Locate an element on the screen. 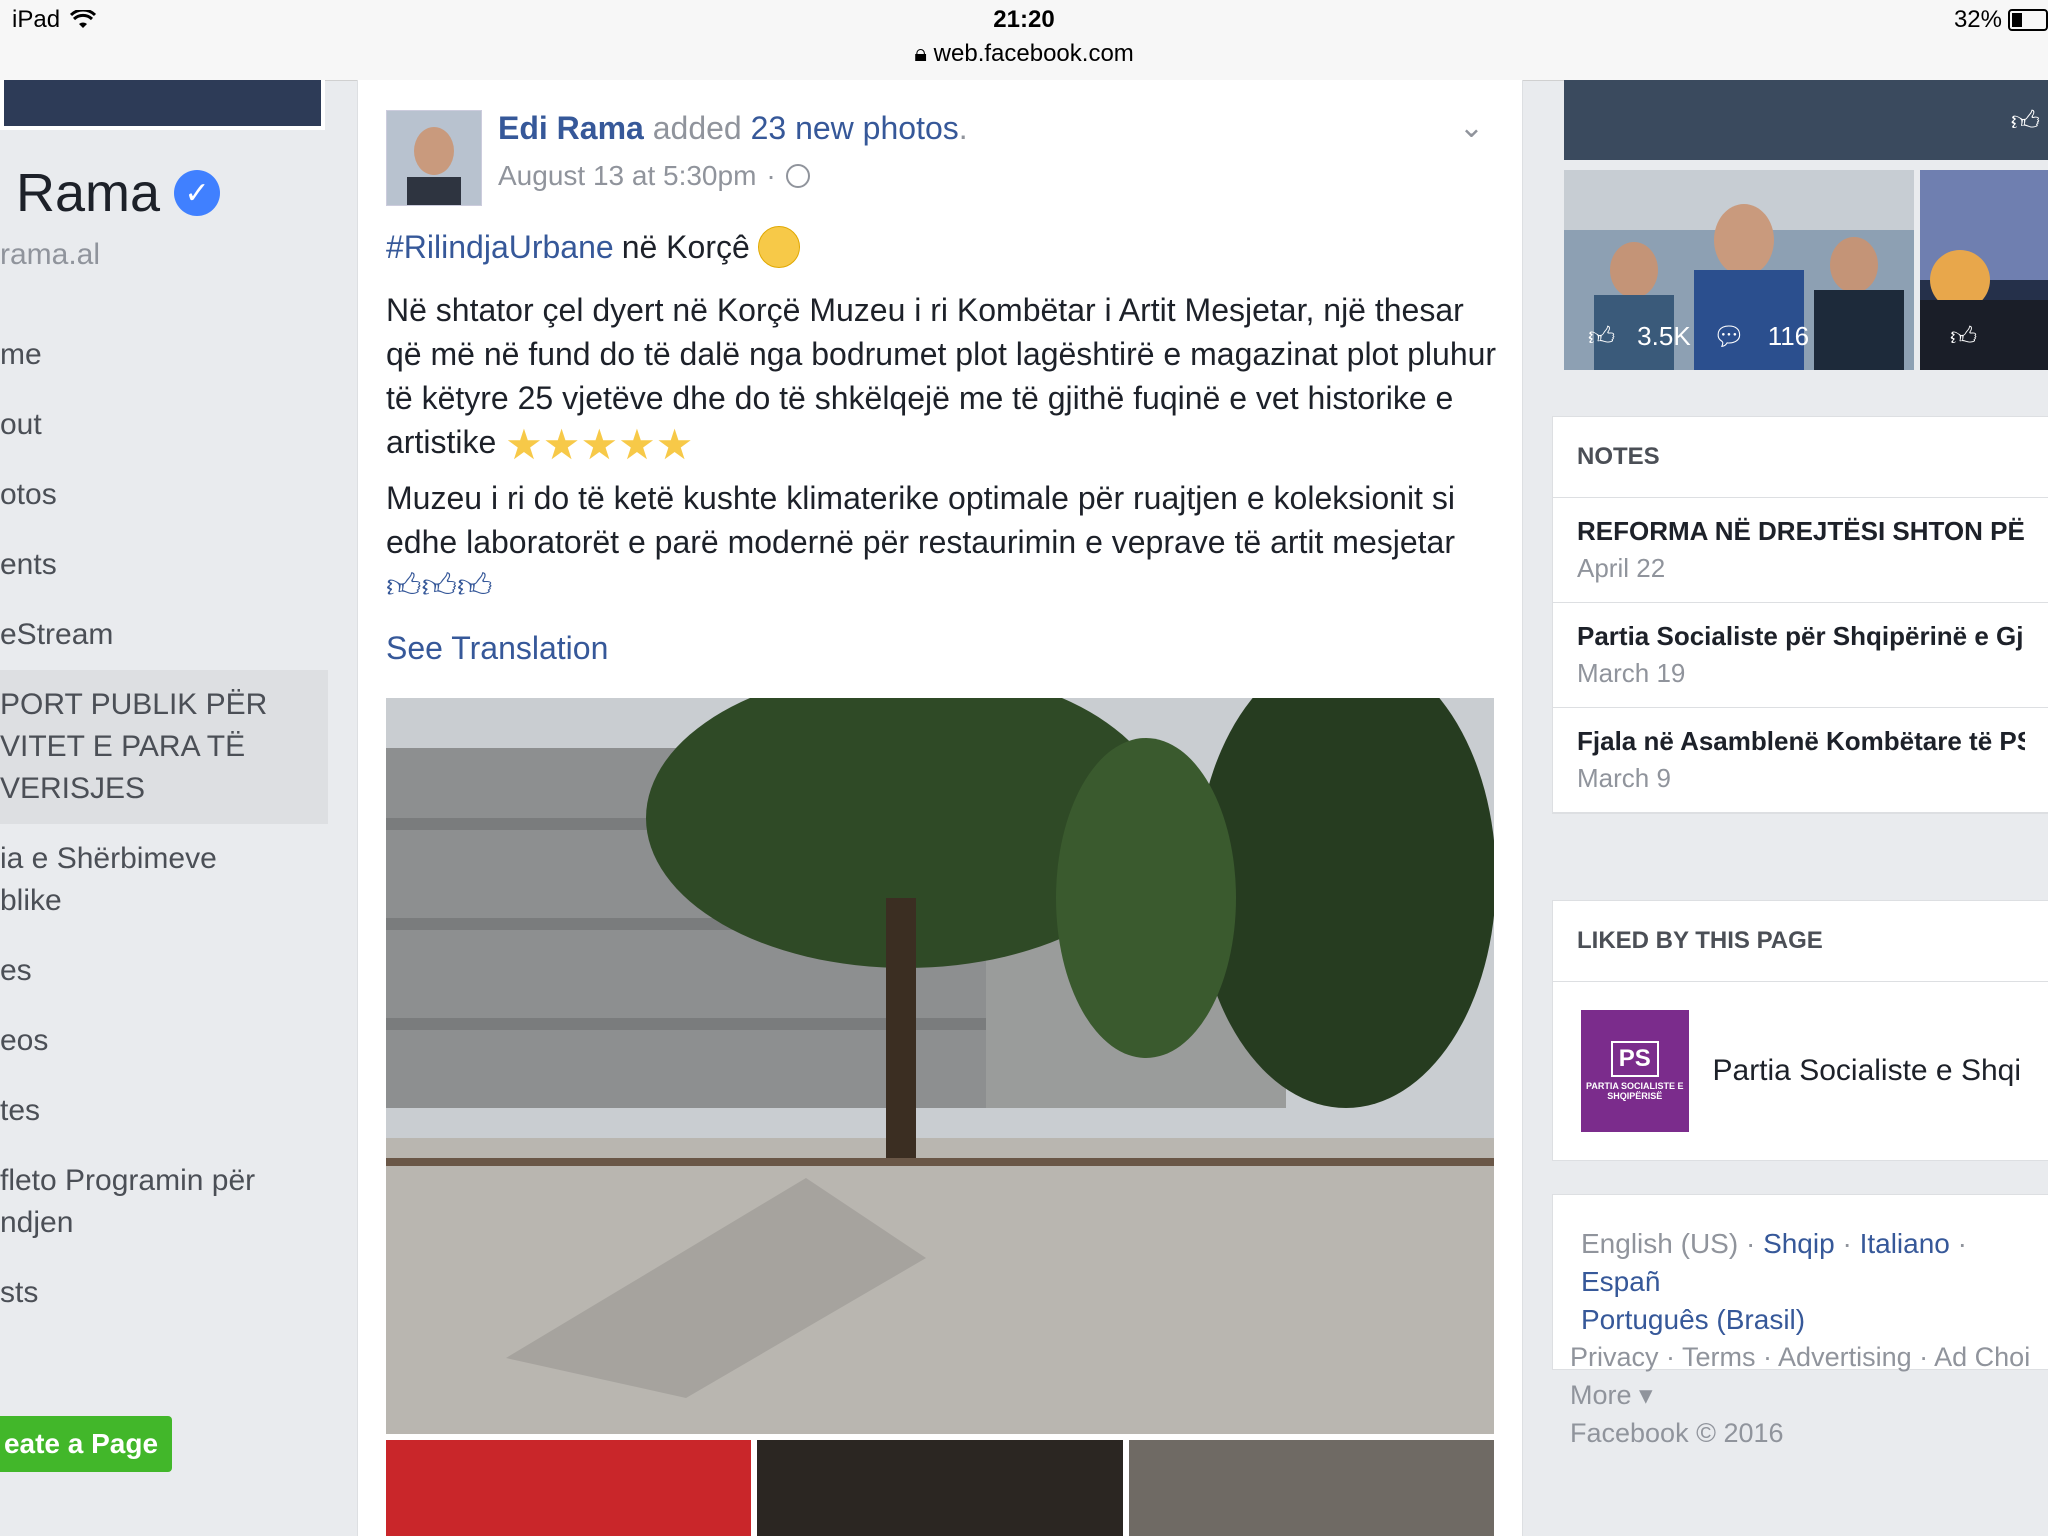 The width and height of the screenshot is (2048, 1536). author-name: Edi Rama is located at coordinates (571, 128).